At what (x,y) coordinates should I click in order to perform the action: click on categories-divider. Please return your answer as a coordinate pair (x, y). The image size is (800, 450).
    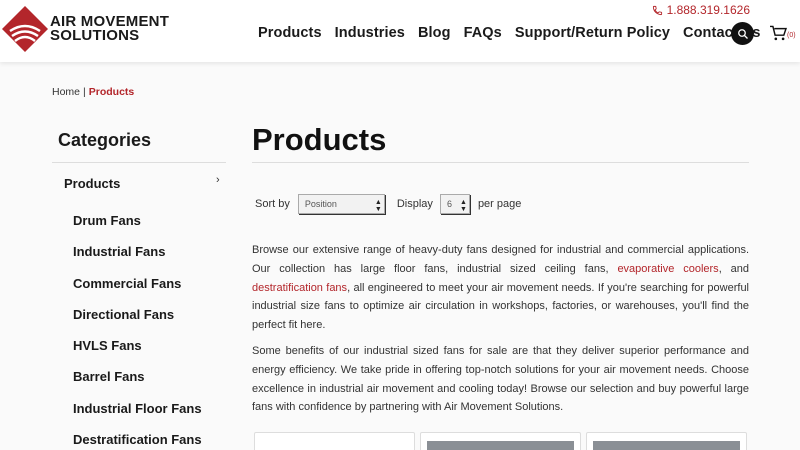
    Looking at the image, I should click on (139, 162).